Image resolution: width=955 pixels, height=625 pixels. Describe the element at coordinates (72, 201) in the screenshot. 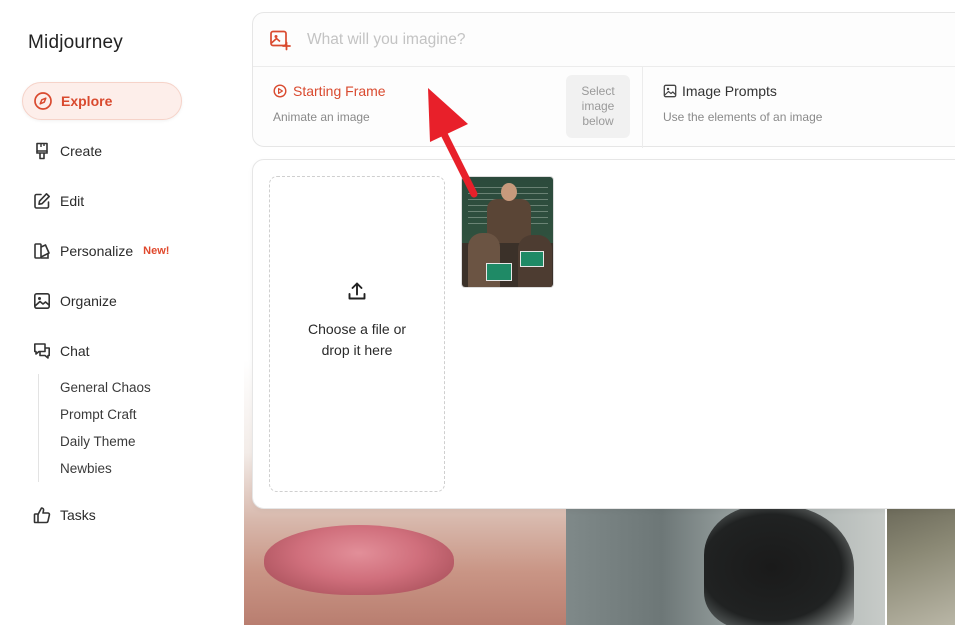

I see `sidebar-item-label: Edit` at that location.